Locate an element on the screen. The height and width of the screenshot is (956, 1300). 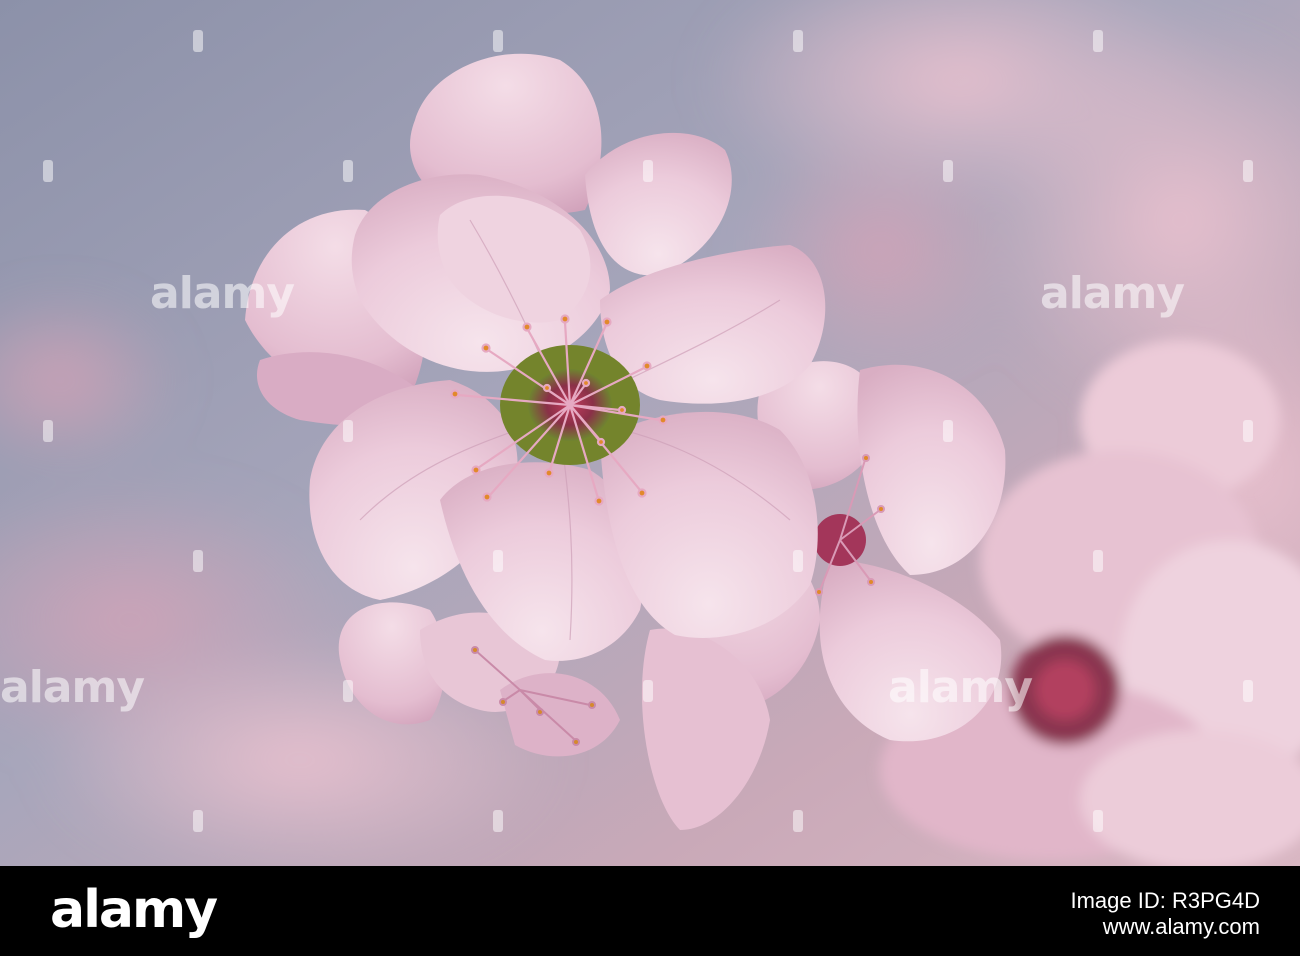
image-id: Image ID: R3PG4D is located at coordinates (1165, 900).